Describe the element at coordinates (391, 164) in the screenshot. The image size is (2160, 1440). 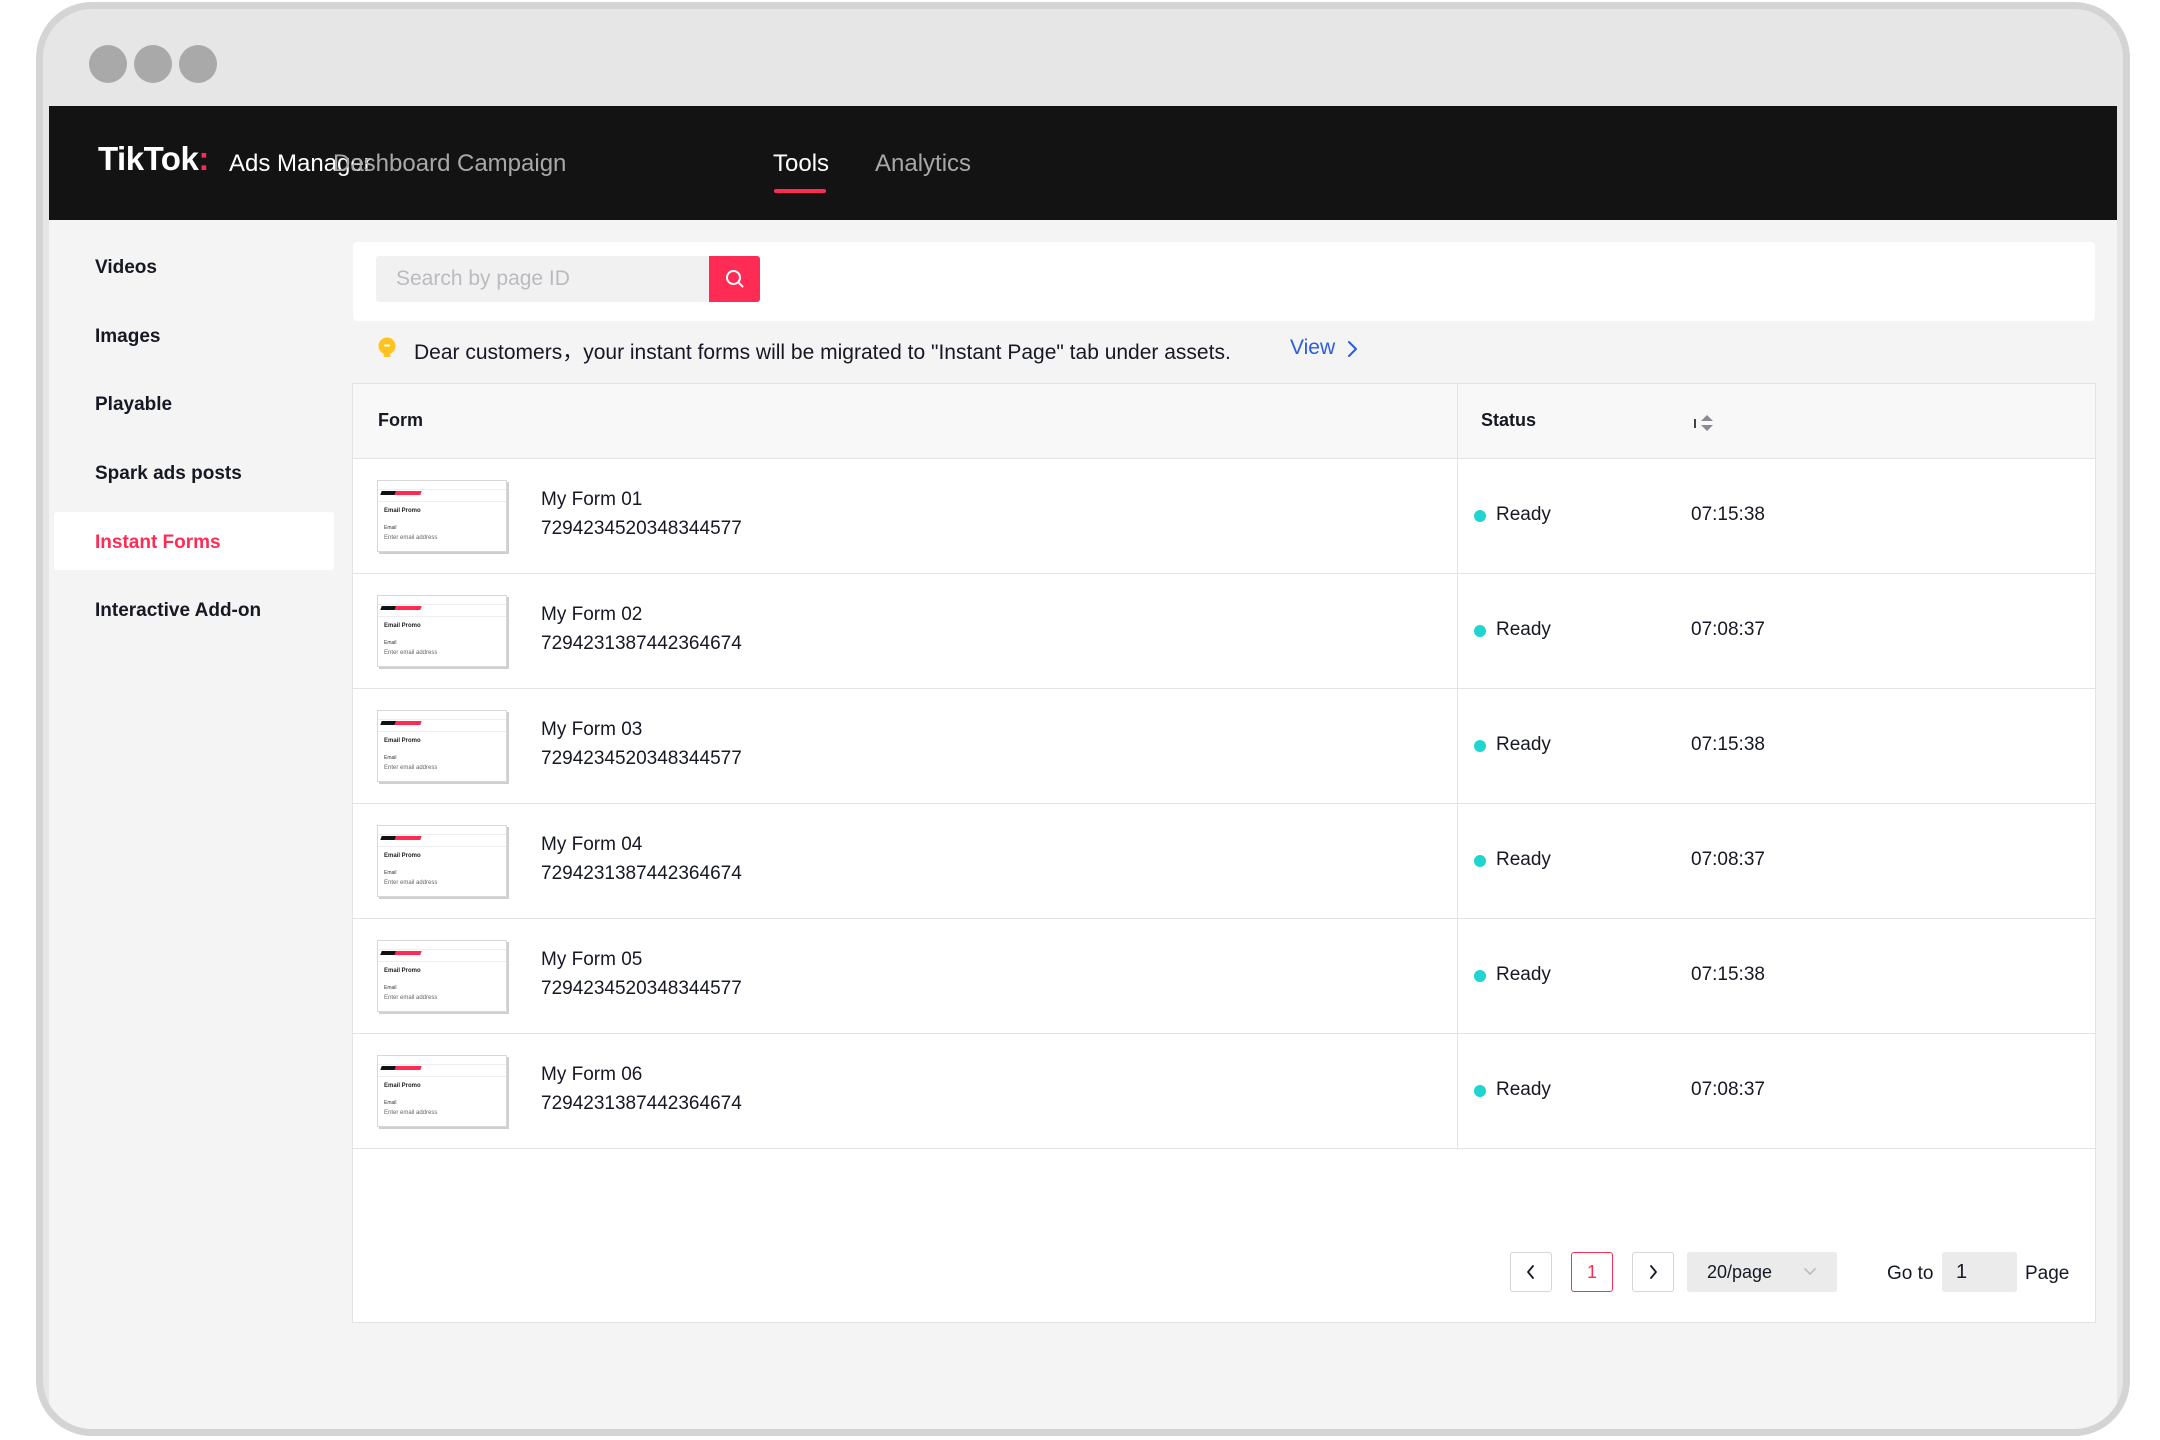
I see `nav-dashboard: Dashboard` at that location.